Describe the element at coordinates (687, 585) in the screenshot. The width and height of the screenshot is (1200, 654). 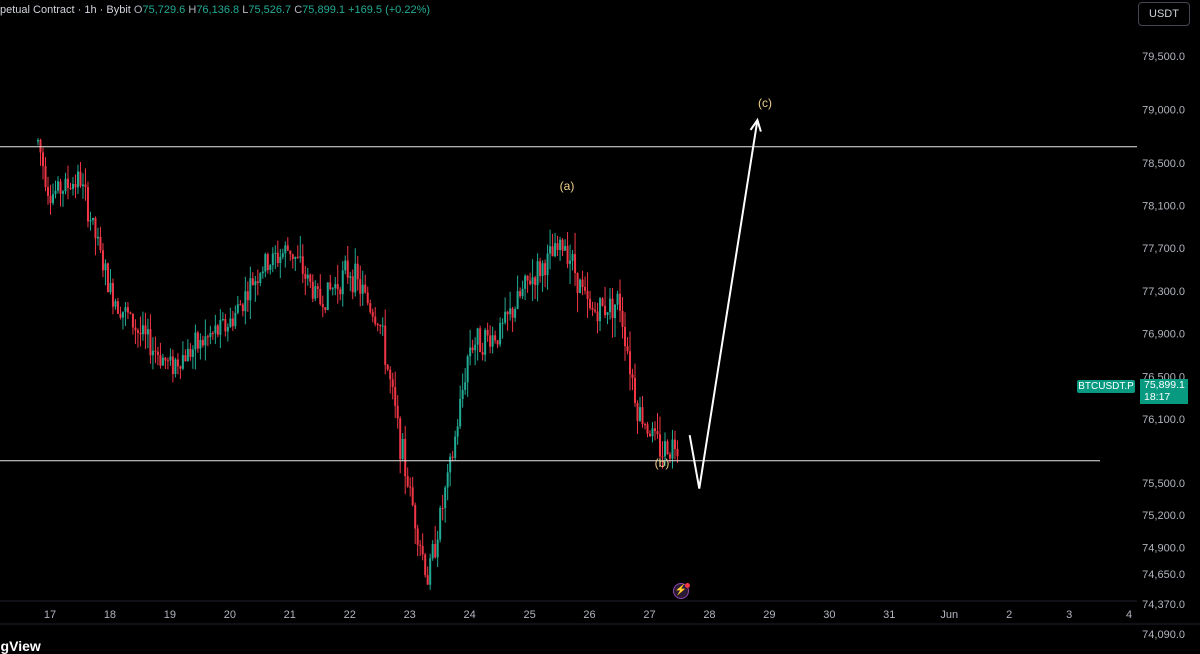
I see `notification-dot` at that location.